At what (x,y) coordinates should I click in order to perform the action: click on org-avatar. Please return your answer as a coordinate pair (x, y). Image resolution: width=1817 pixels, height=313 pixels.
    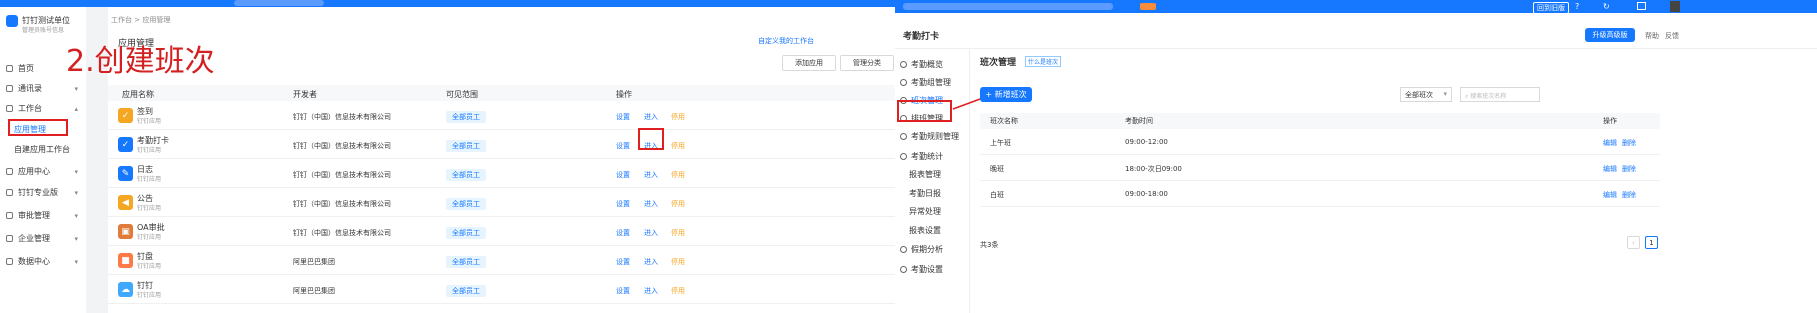
    Looking at the image, I should click on (12, 21).